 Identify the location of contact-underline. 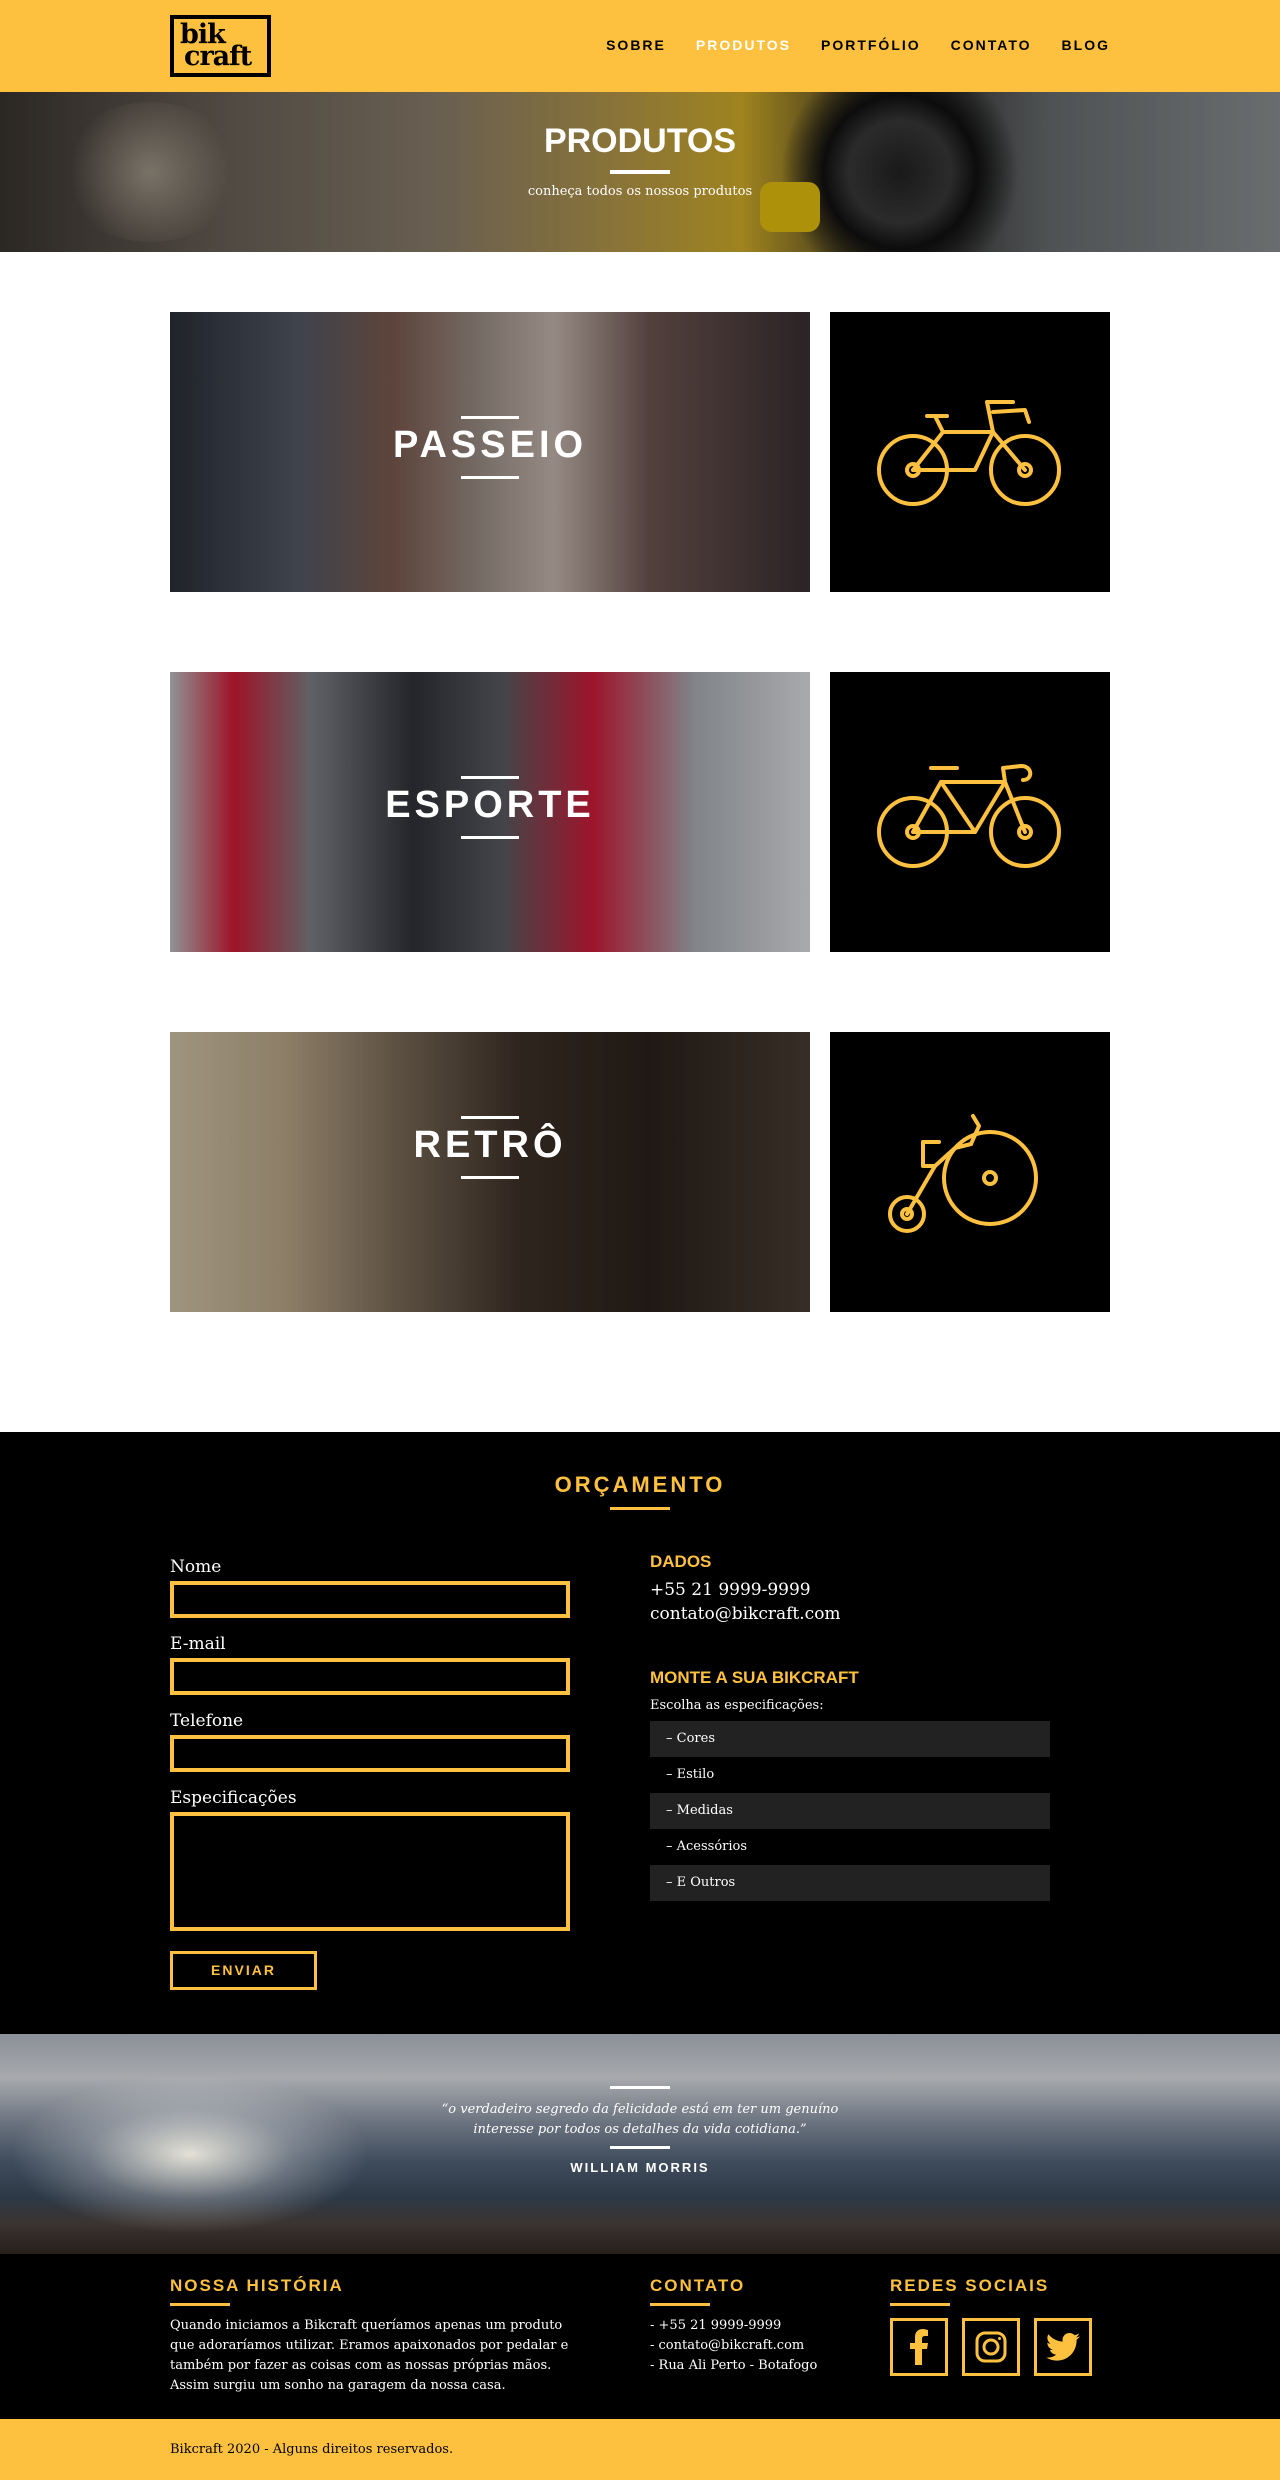
(680, 2304).